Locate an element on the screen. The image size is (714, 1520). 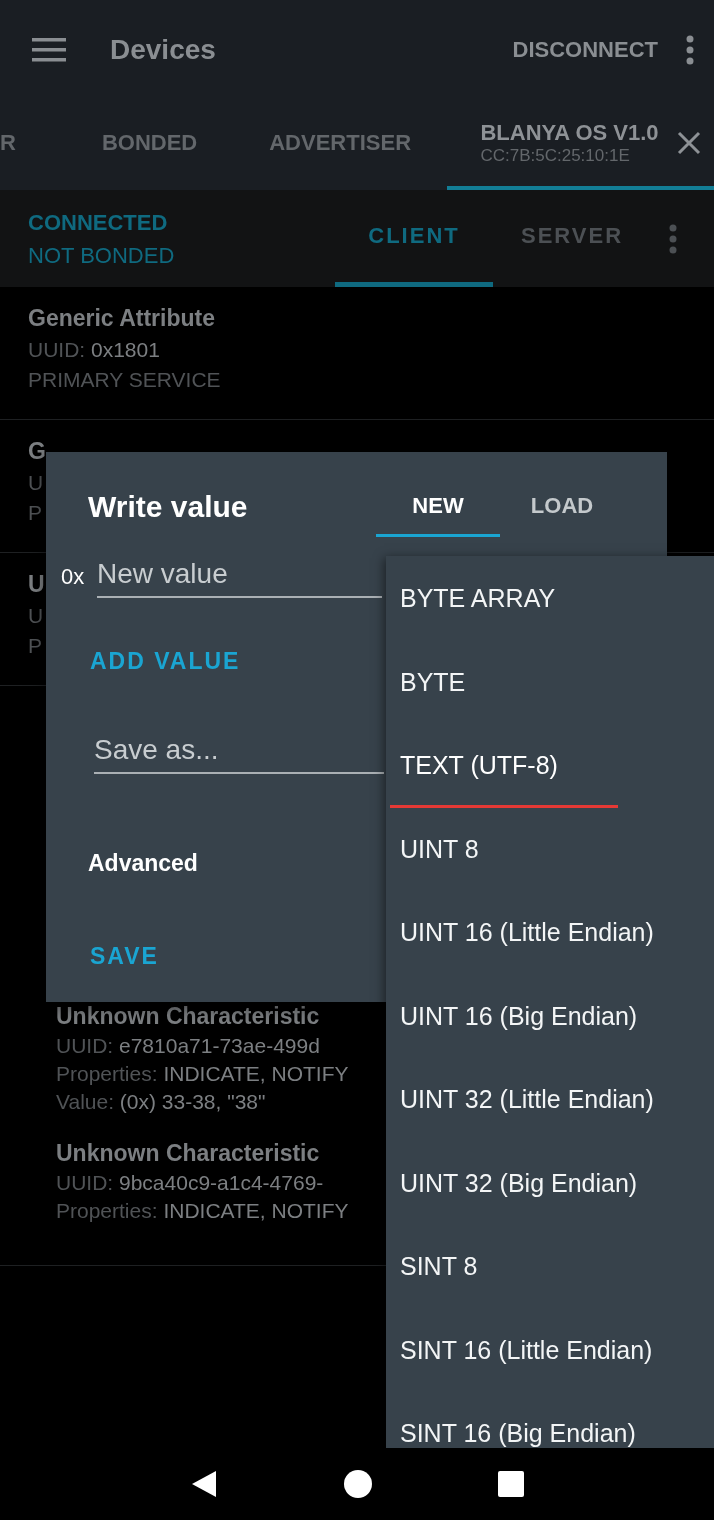
more-icon is located at coordinates (690, 50).